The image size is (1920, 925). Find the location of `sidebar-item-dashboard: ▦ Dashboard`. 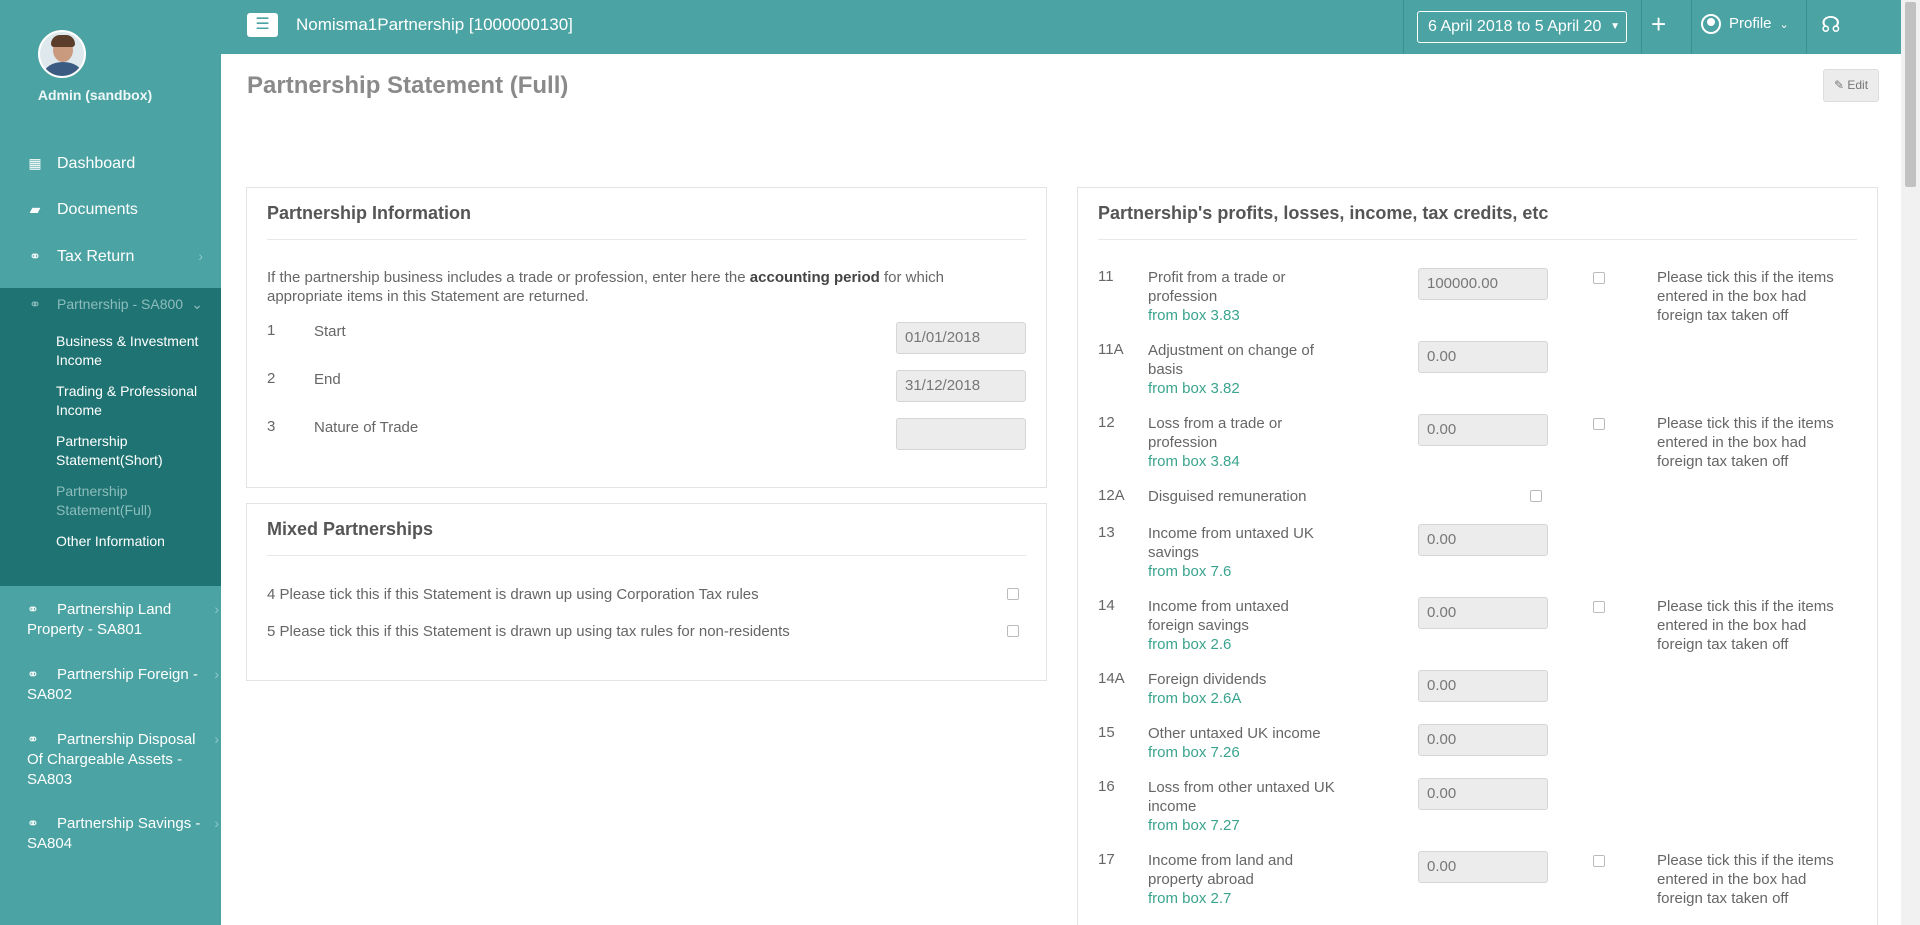

sidebar-item-dashboard: ▦ Dashboard is located at coordinates (110, 165).